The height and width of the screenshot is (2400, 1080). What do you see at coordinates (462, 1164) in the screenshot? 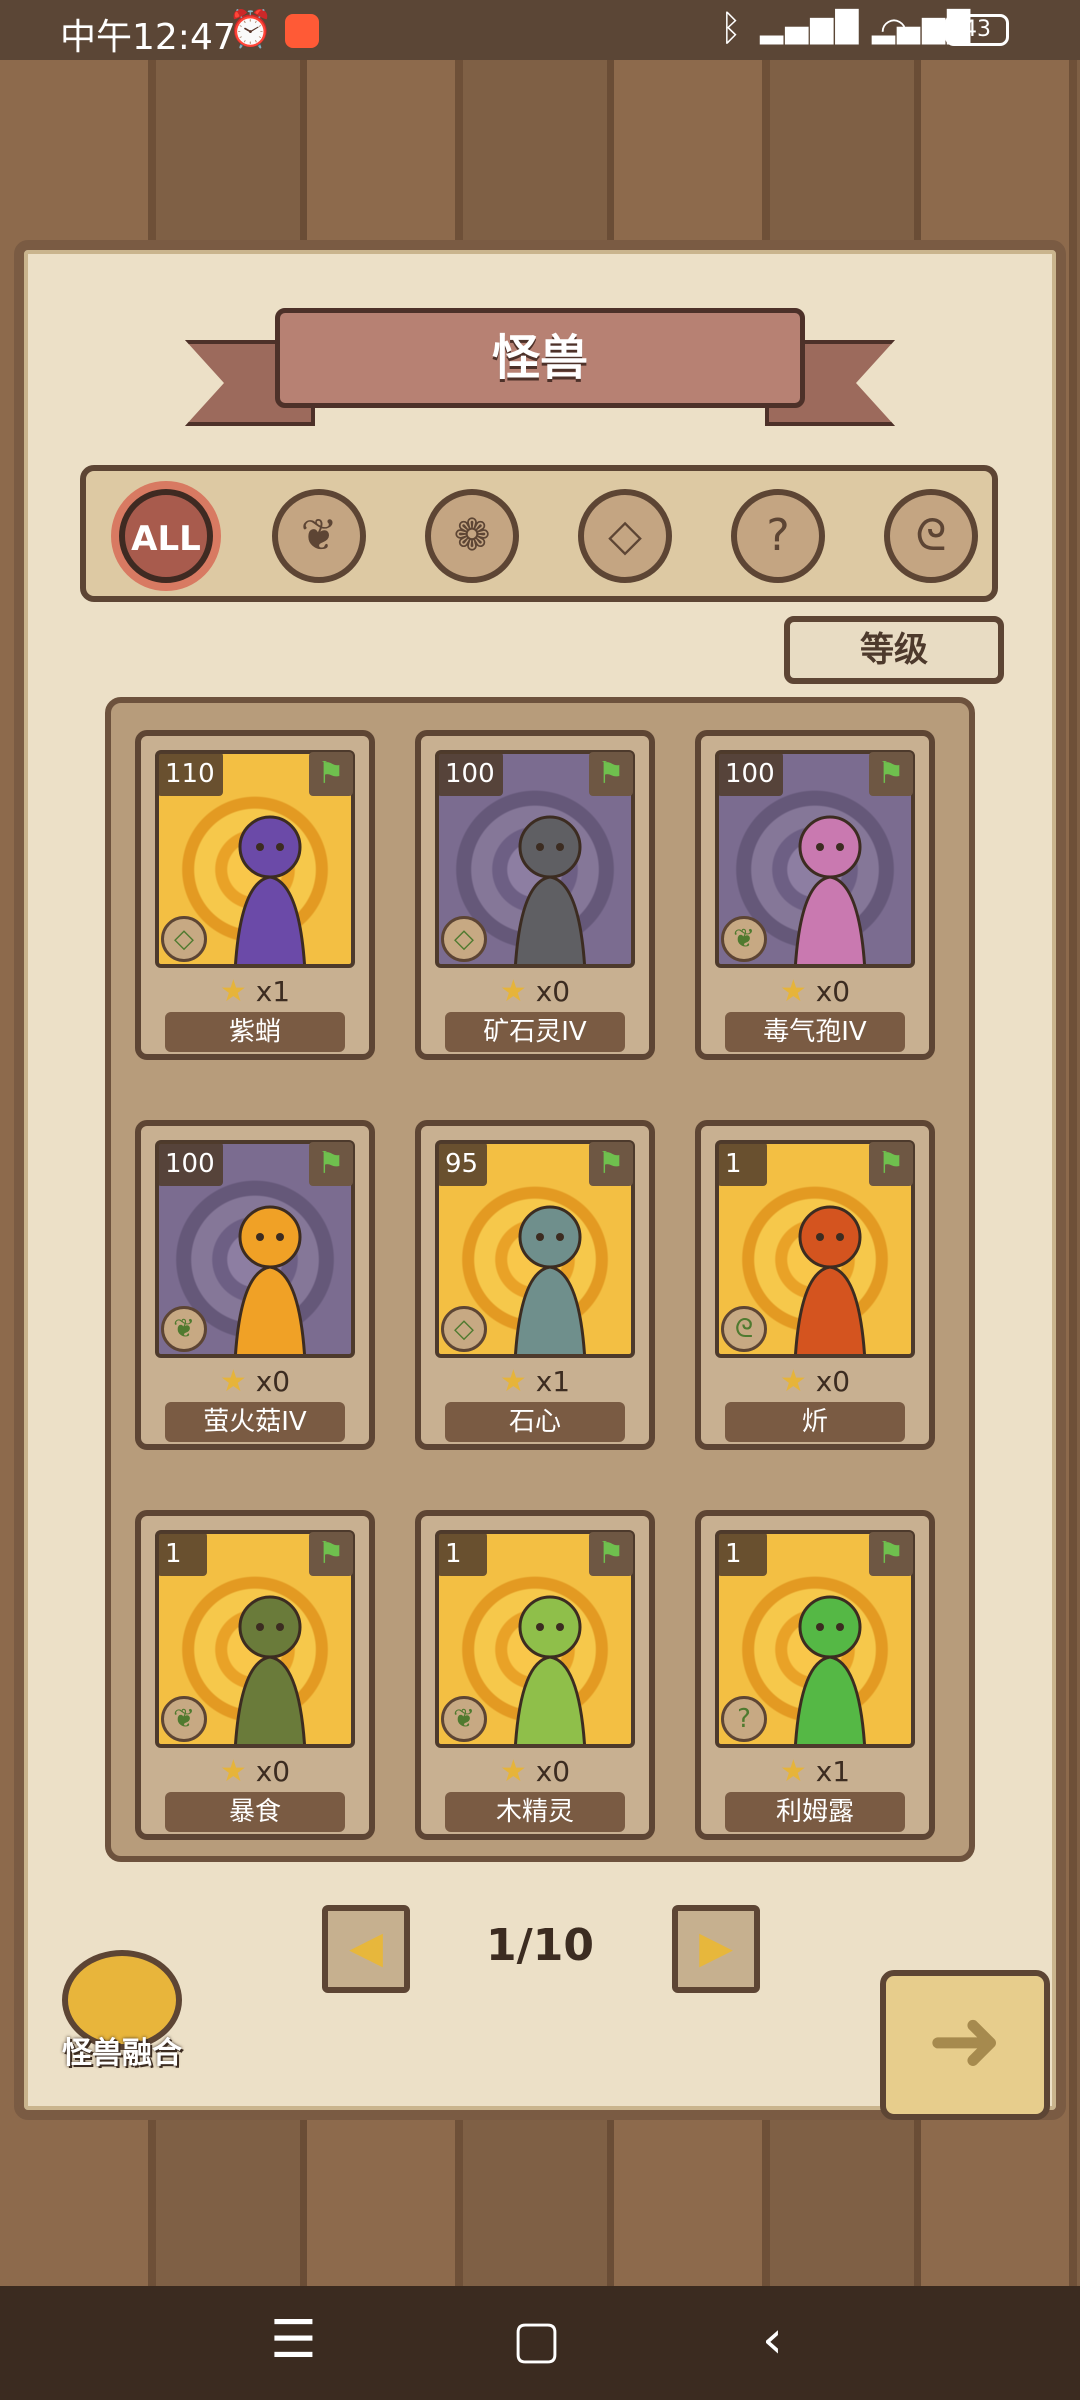
I see `level-badge: 95` at bounding box center [462, 1164].